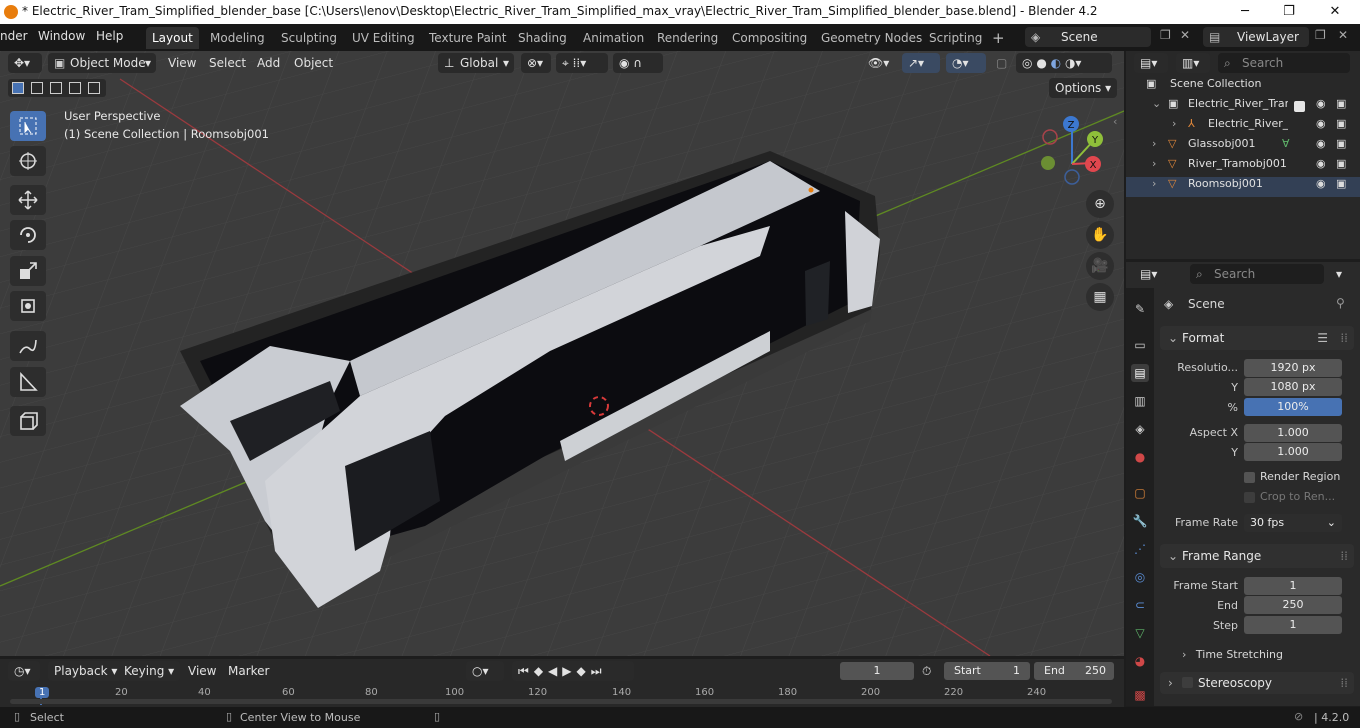 The image size is (1360, 728). I want to click on time-stretching-subpanel: › Time Stretching, so click(1232, 654).